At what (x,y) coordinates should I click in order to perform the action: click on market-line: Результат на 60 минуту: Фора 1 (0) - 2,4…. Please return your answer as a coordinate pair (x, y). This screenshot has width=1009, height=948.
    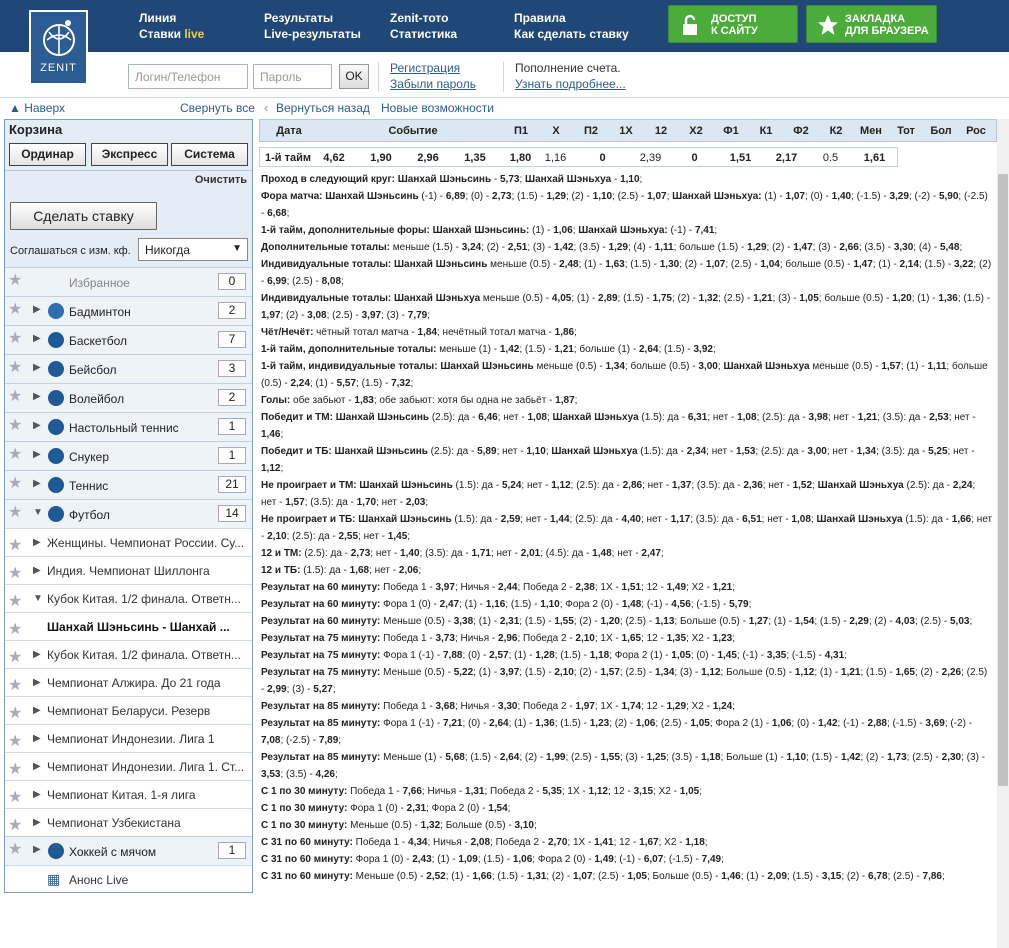
    Looking at the image, I should click on (627, 604).